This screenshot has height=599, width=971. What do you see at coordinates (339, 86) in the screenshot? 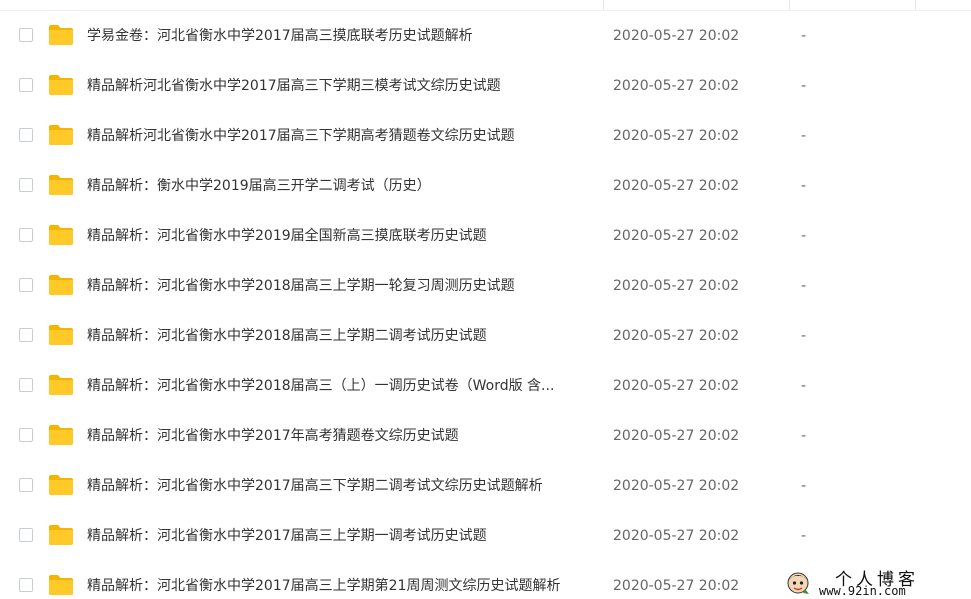
I see `file-name: 精品解析河北省衡水中学2017届高三下学期三模考试文综历史试题` at bounding box center [339, 86].